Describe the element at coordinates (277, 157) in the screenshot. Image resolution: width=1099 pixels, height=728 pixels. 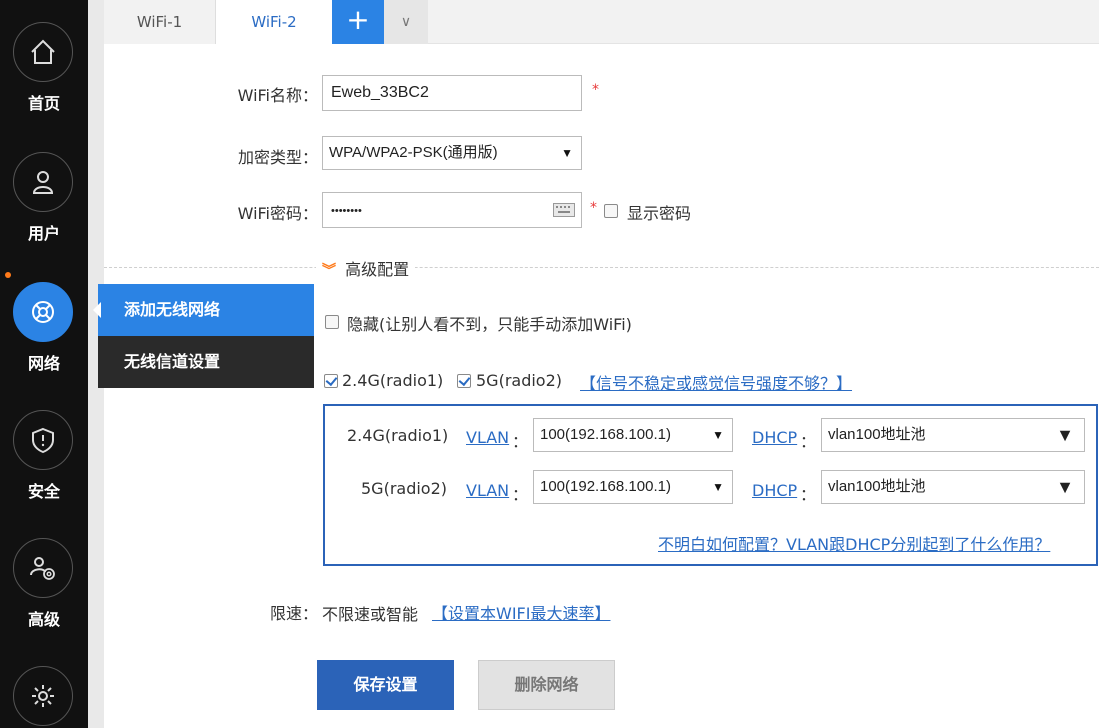
I see `encryption-label: 加密类型：` at that location.